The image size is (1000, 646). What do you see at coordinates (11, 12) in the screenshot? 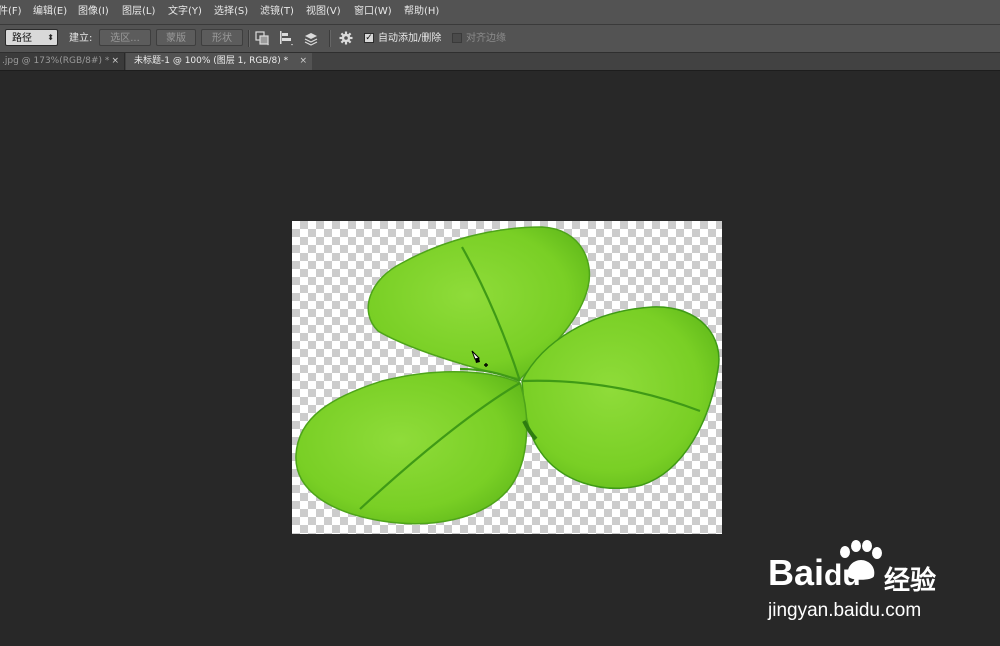
I see `menu-file: 件(F)` at bounding box center [11, 12].